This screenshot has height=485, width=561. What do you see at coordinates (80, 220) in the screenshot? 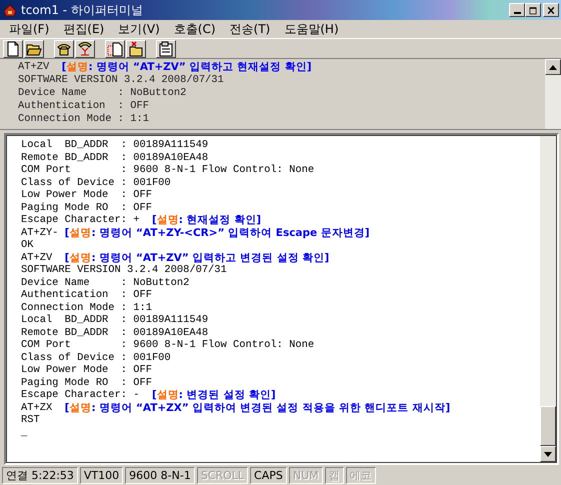
I see `terminal-text: Escape Character: +` at bounding box center [80, 220].